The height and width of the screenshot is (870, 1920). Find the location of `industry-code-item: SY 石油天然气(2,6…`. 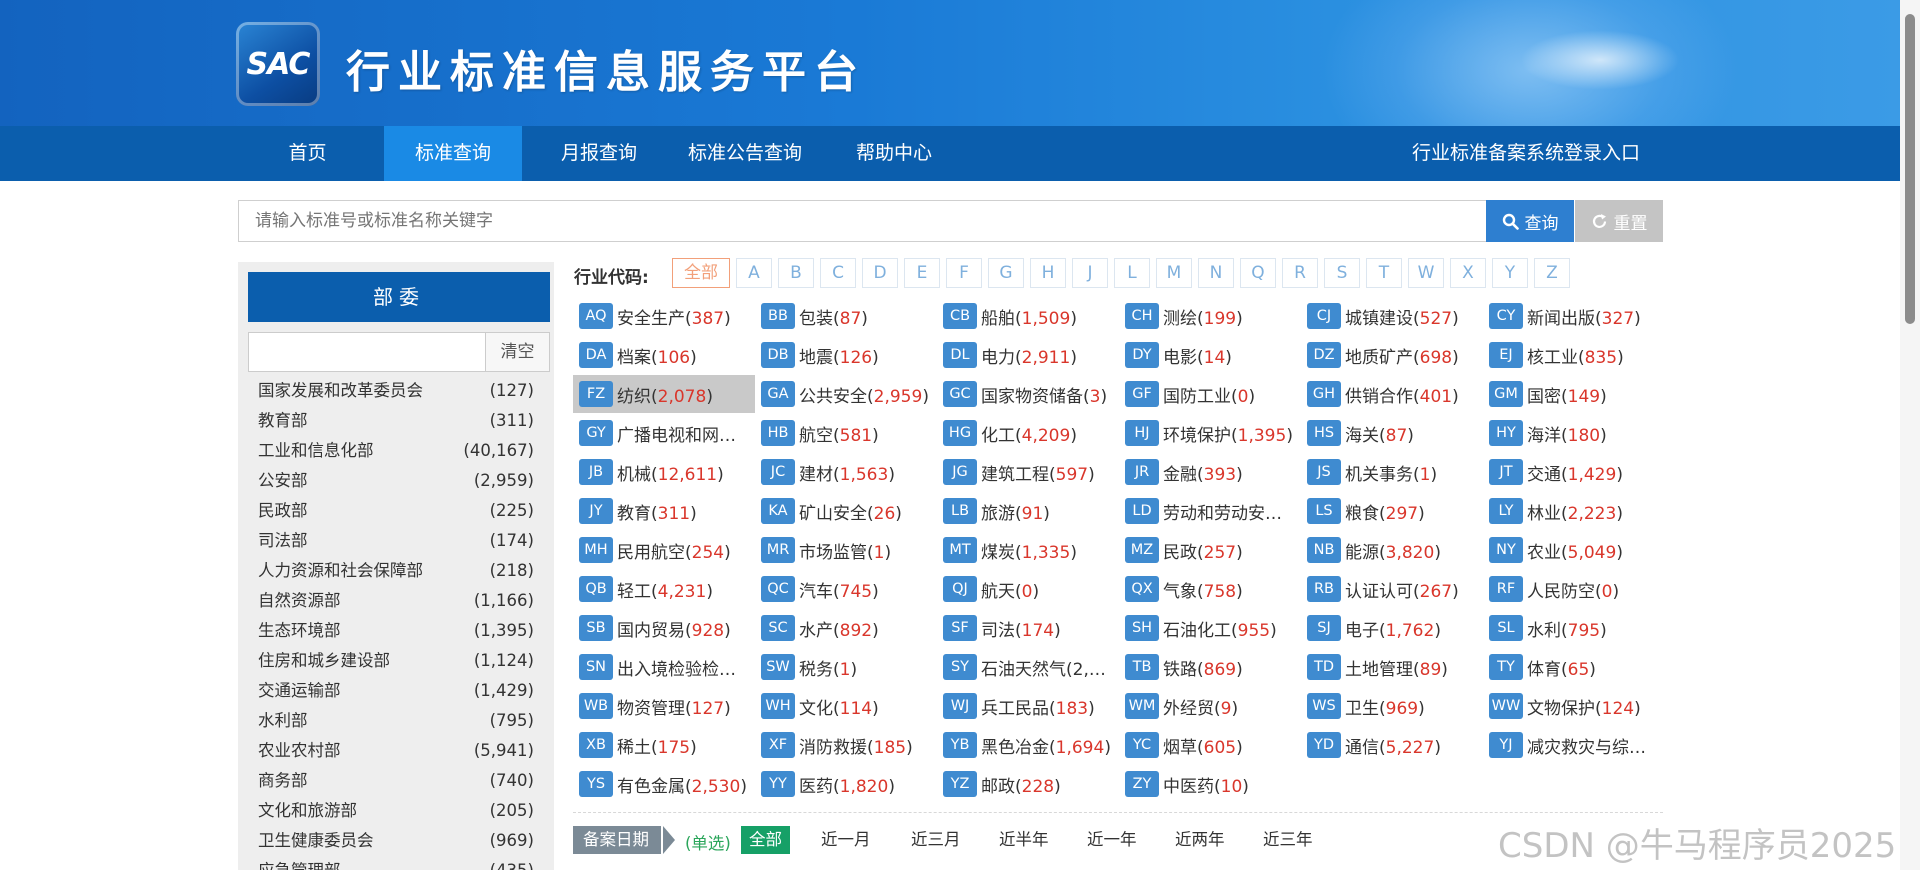

industry-code-item: SY 石油天然气(2,6… is located at coordinates (1028, 667).